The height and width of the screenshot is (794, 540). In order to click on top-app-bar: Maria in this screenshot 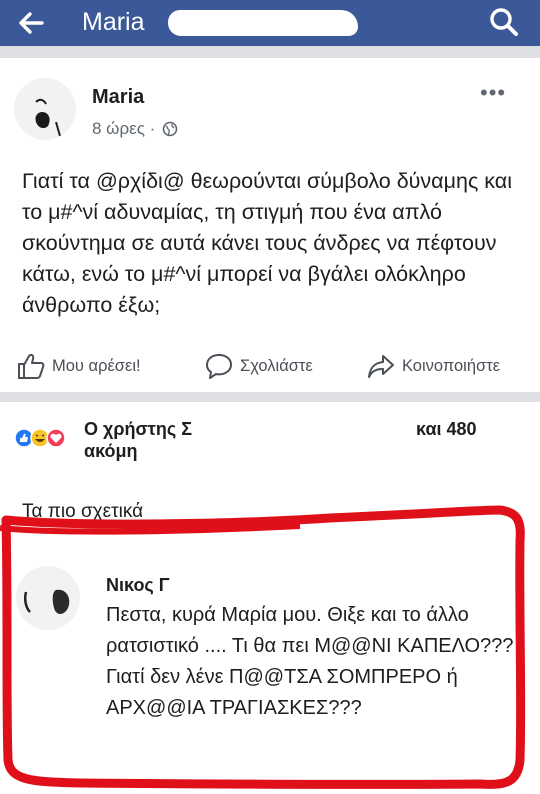, I will do `click(270, 23)`.